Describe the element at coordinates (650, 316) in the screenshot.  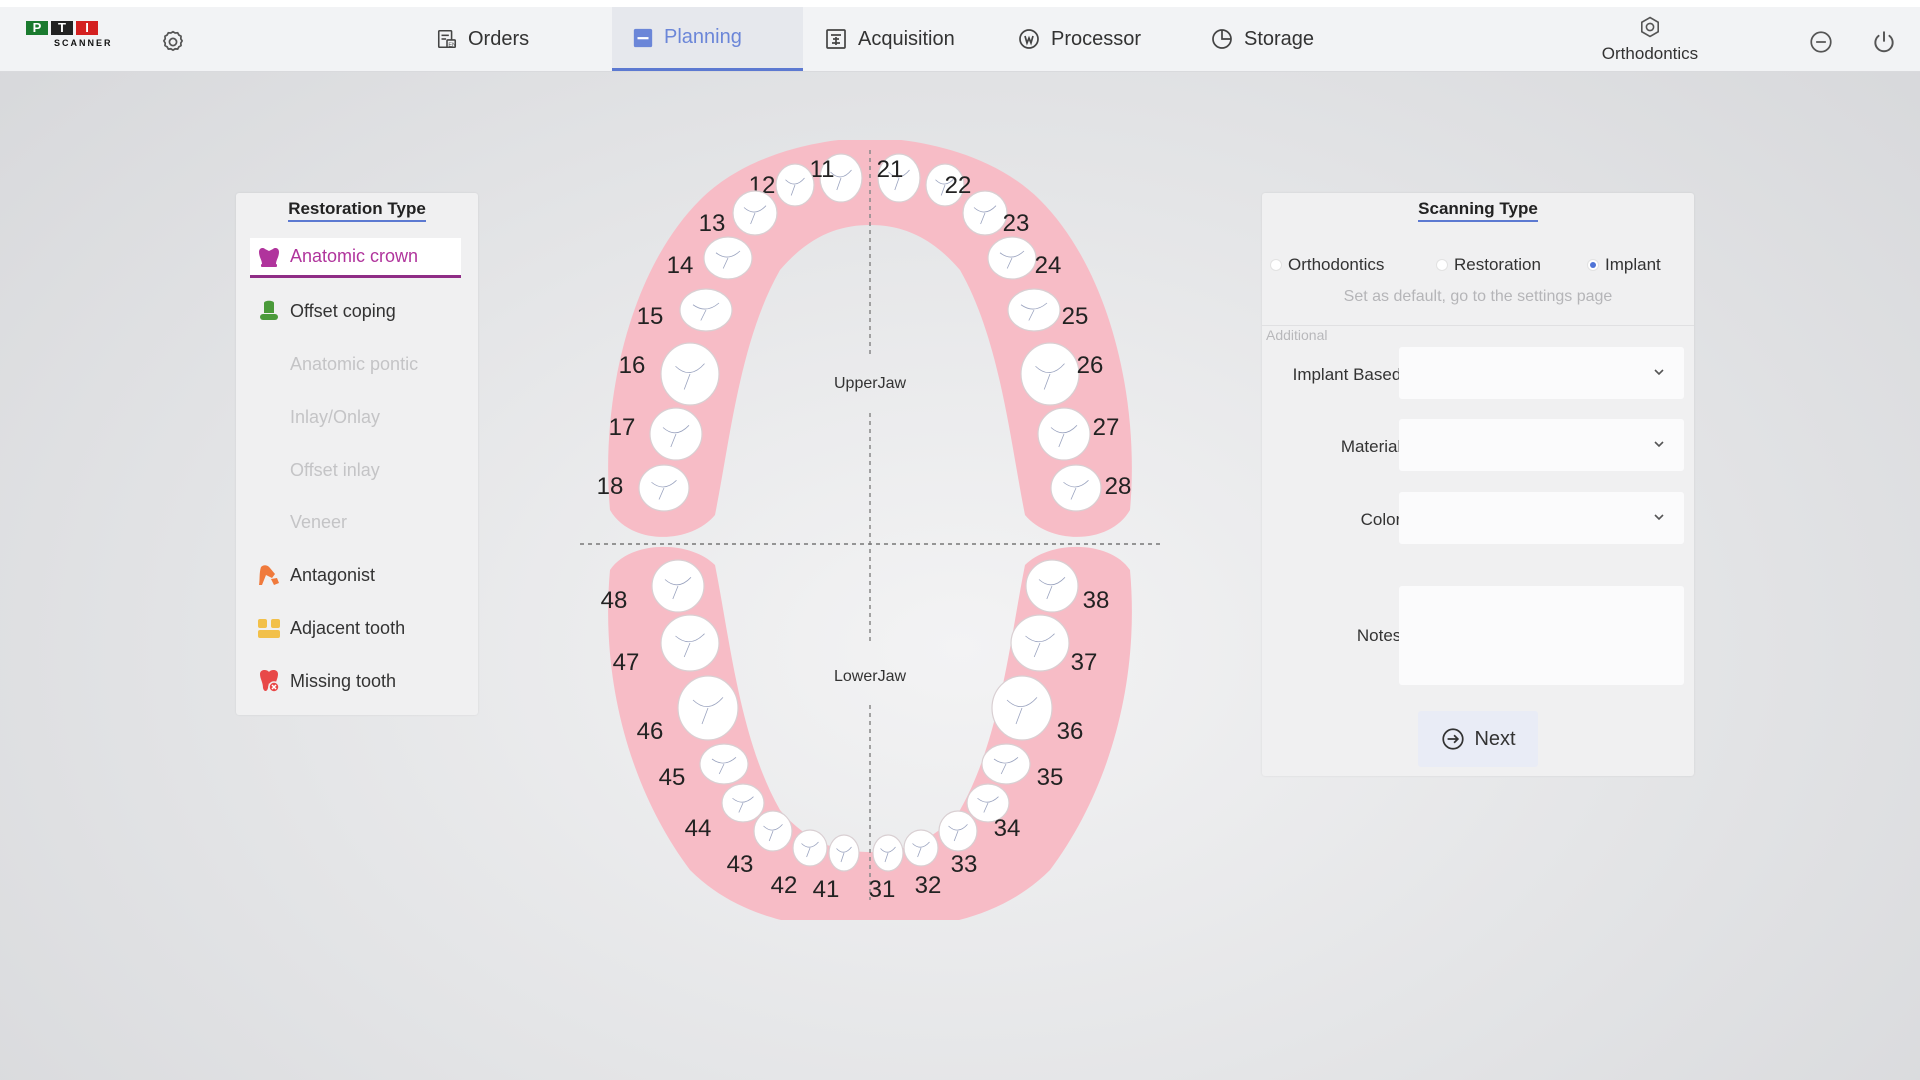
I see `tooth-number-15: 15` at that location.